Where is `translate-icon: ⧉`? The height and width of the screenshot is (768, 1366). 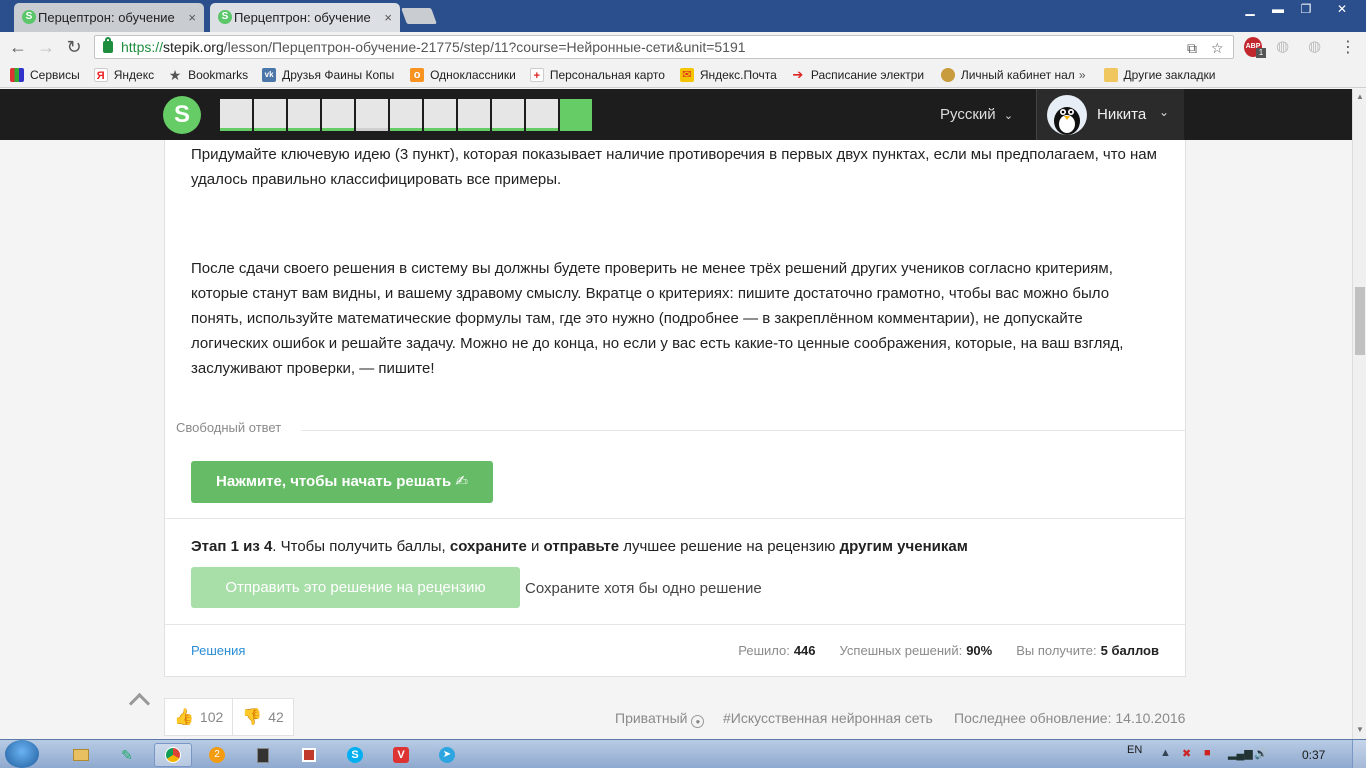 translate-icon: ⧉ is located at coordinates (1192, 48).